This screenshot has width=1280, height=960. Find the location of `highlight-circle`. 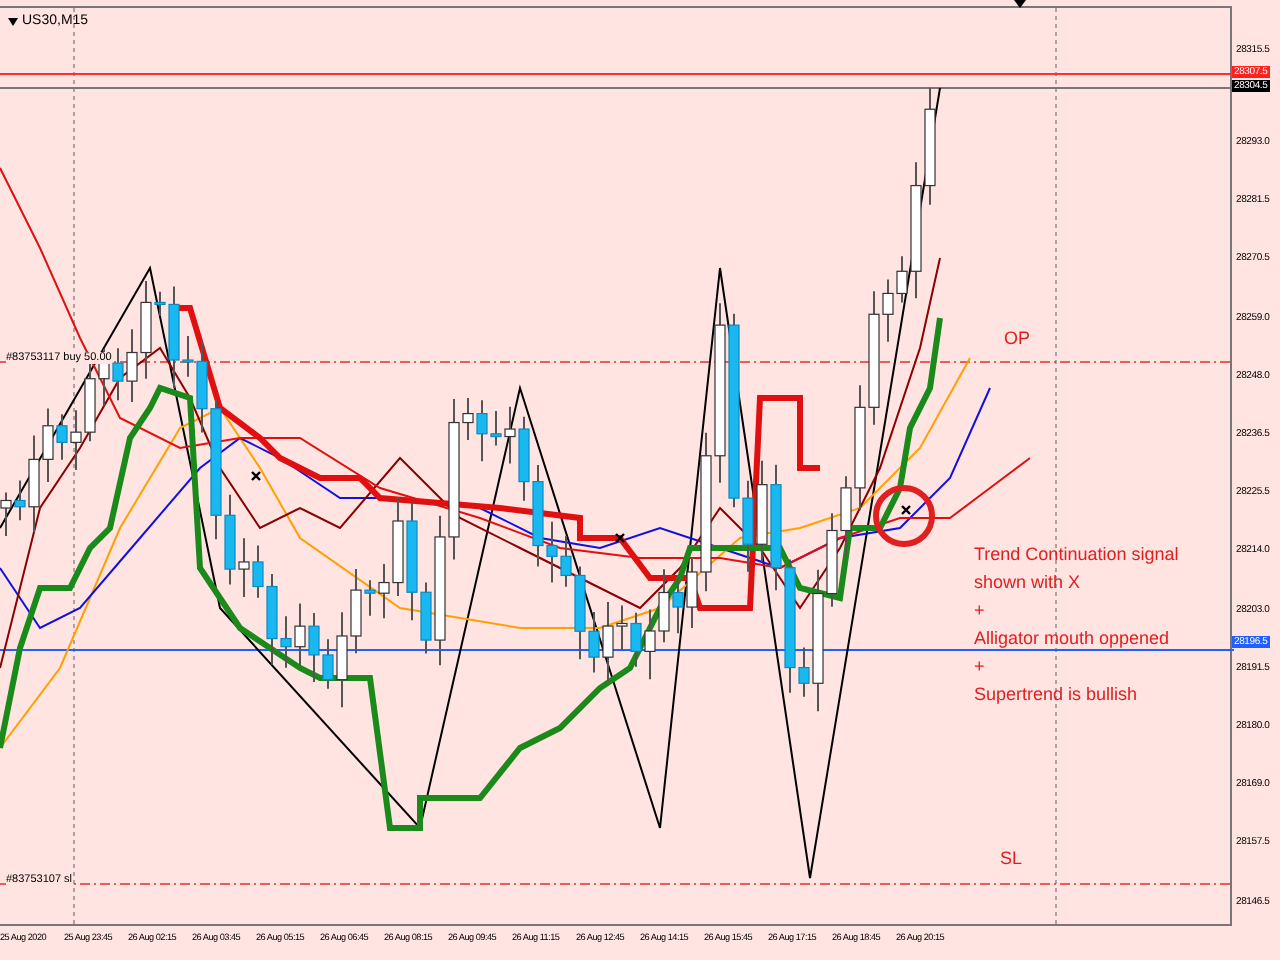

highlight-circle is located at coordinates (904, 516).